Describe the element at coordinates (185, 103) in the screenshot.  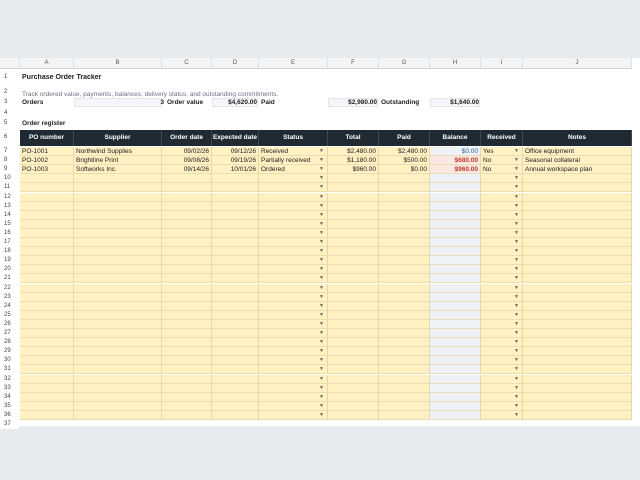
I see `order-value-label: Order value` at that location.